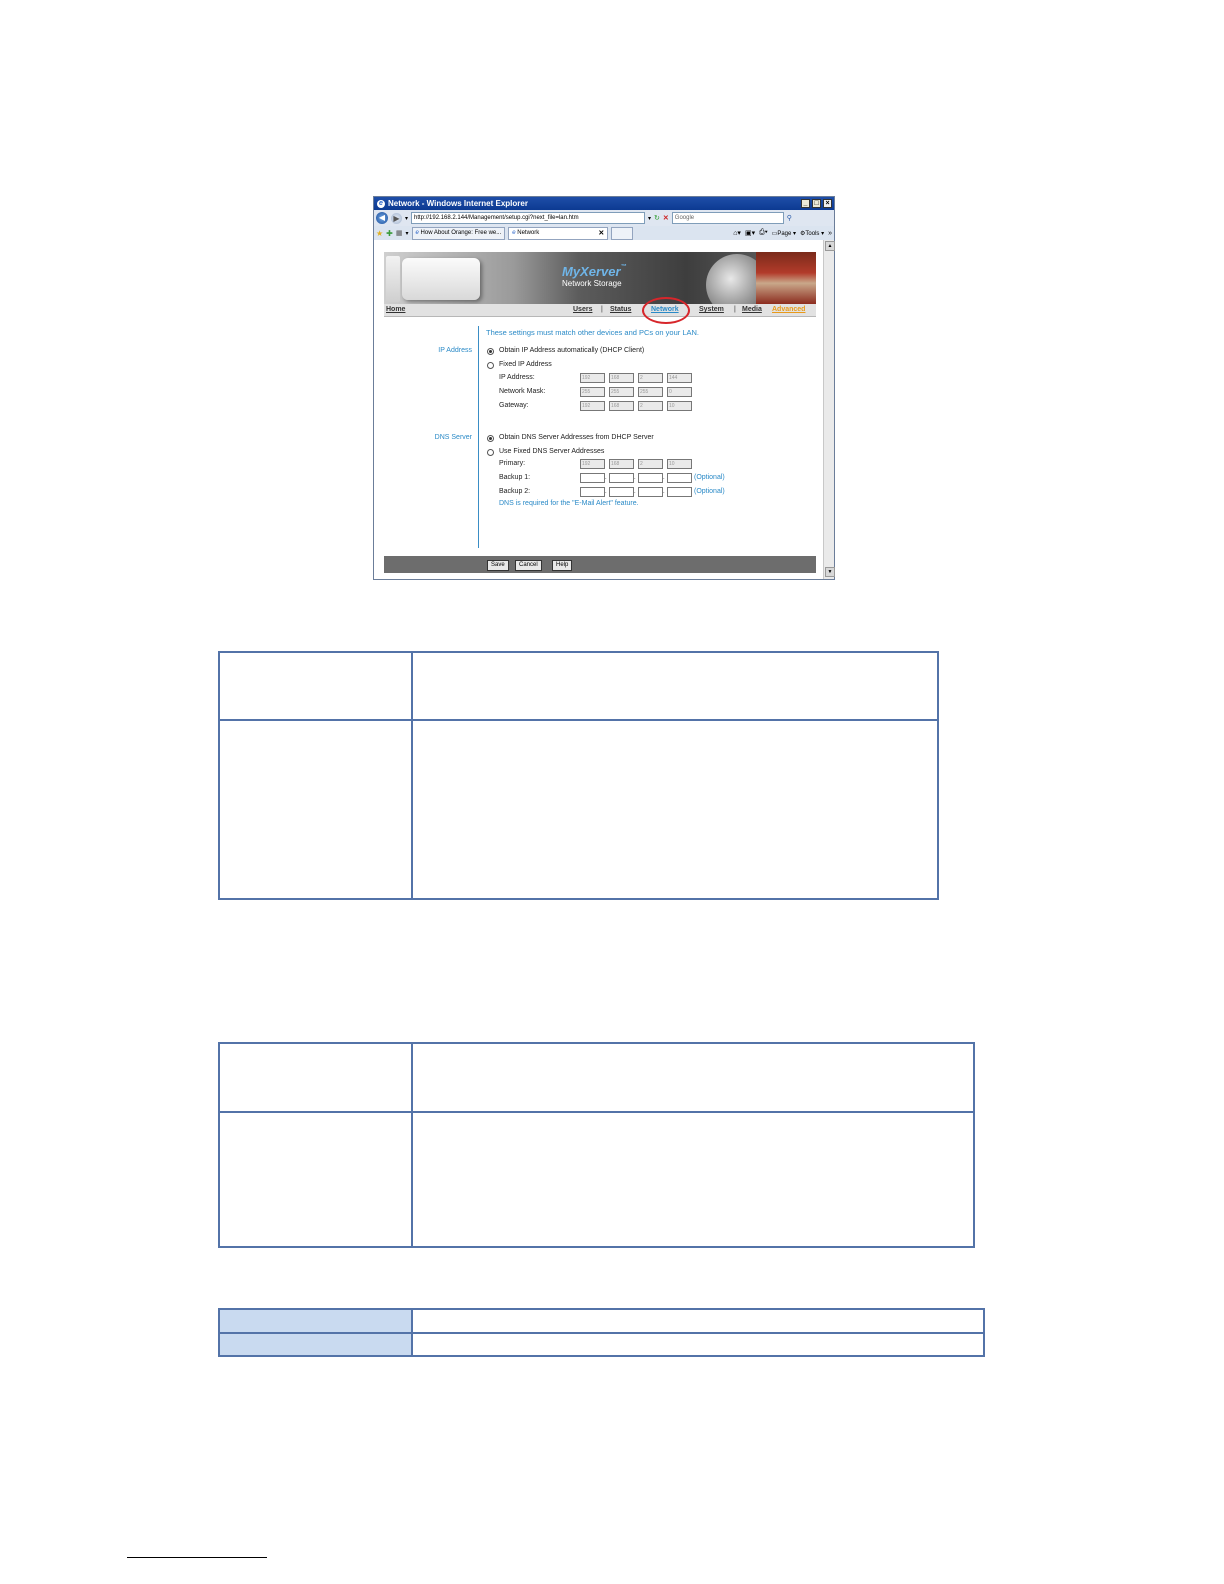 The width and height of the screenshot is (1224, 1584). Describe the element at coordinates (417, 232) in the screenshot. I see `ie-page-icon: e` at that location.